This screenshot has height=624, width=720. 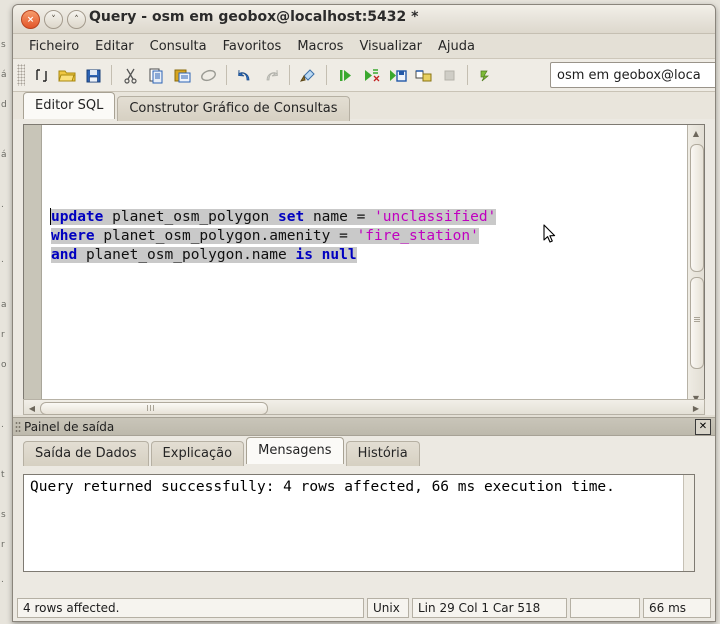 I want to click on tab-editor-sql-label: Editor SQL, so click(x=69, y=105).